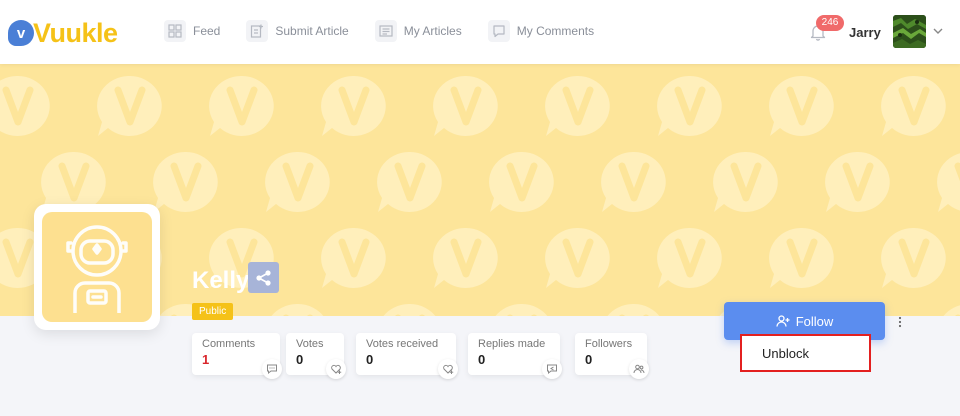  I want to click on stat-replies-made: Replies made 0, so click(515, 356).